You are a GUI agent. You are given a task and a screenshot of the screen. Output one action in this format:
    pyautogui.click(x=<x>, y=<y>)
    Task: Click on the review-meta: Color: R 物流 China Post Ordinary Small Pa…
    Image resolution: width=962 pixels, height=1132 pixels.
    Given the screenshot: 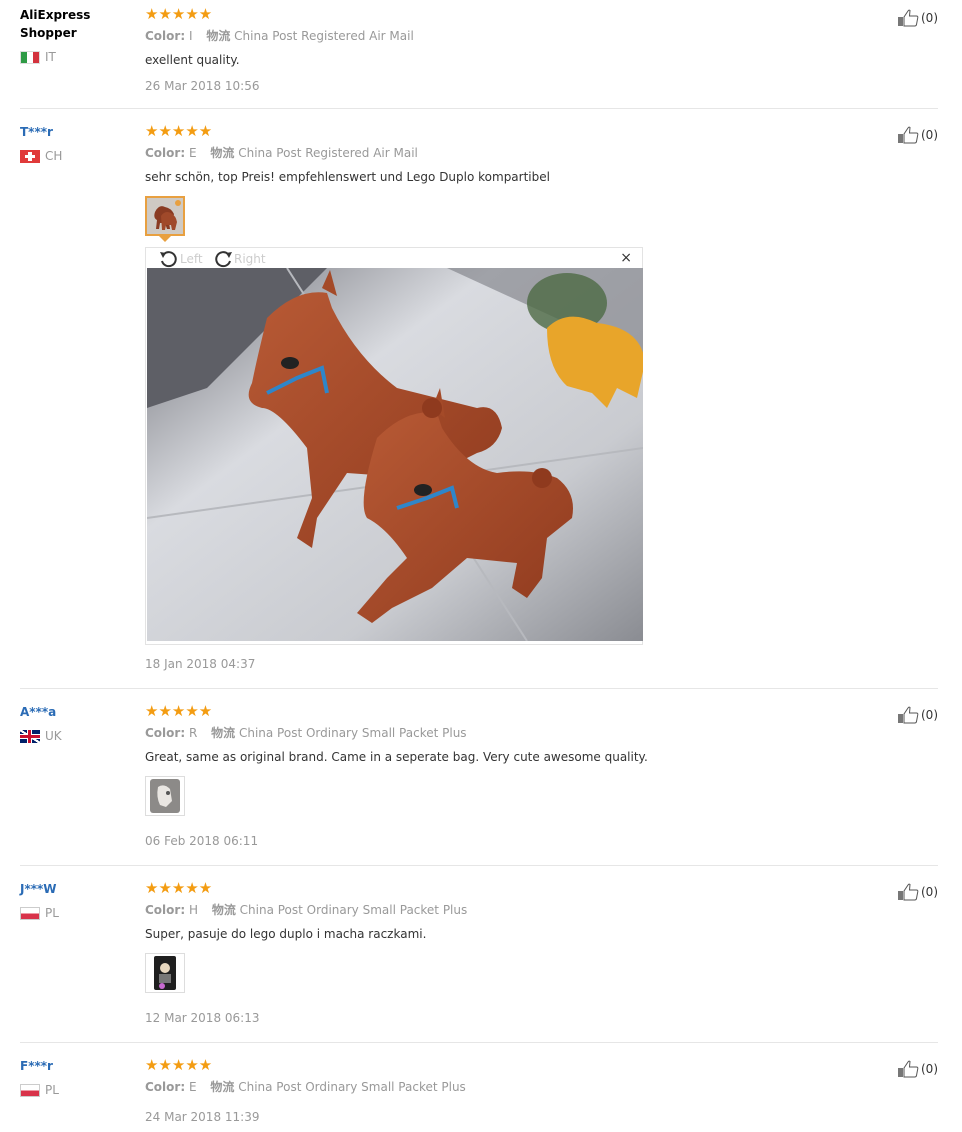 What is the action you would take?
    pyautogui.click(x=505, y=733)
    